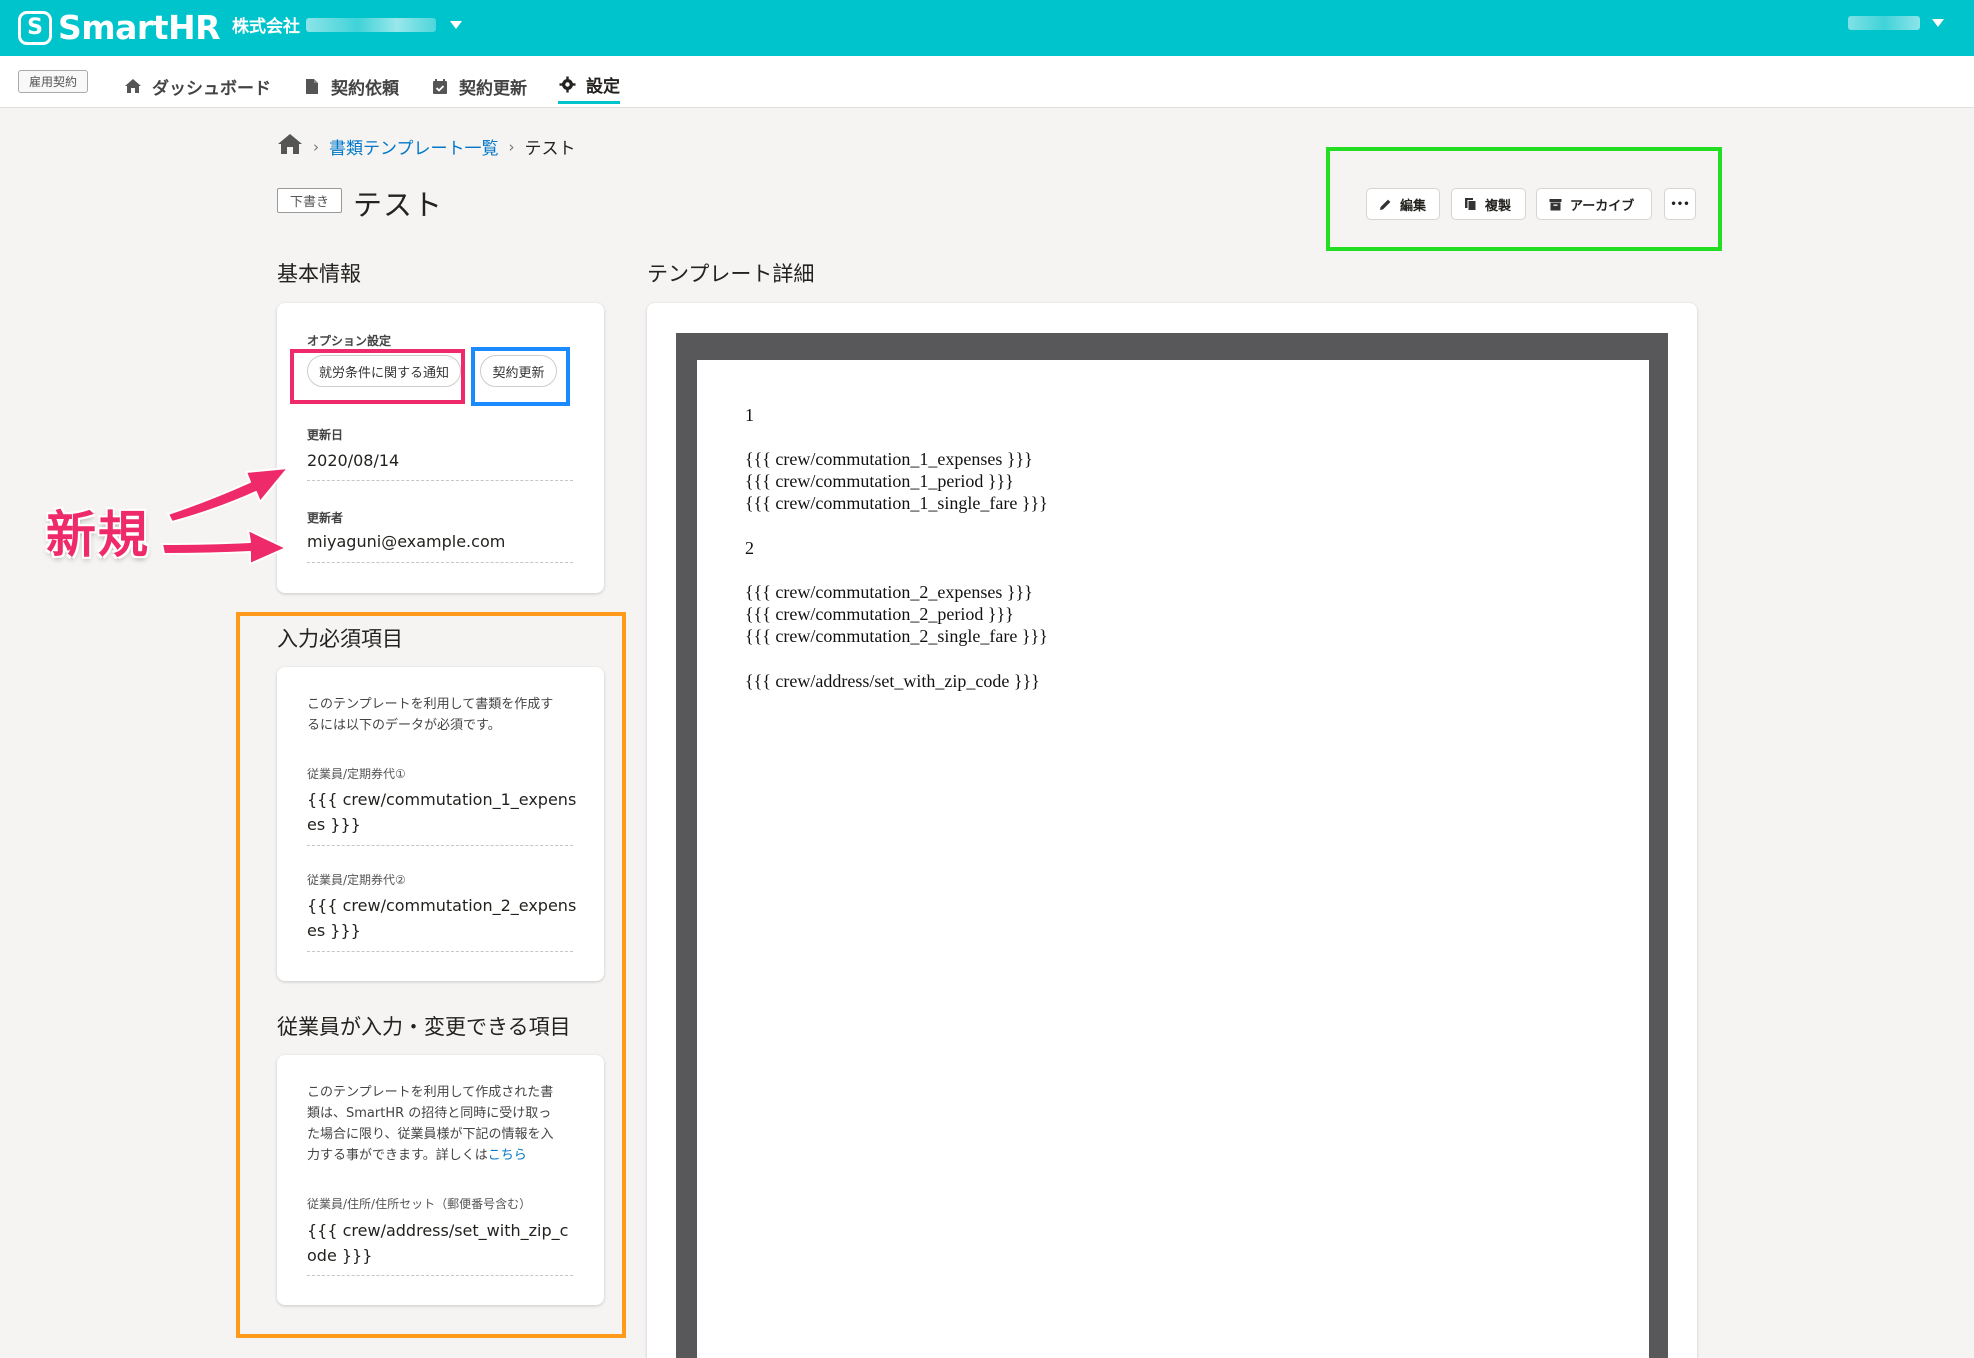 This screenshot has height=1358, width=1974. What do you see at coordinates (225, 516) in the screenshot?
I see `annotation-arrows` at bounding box center [225, 516].